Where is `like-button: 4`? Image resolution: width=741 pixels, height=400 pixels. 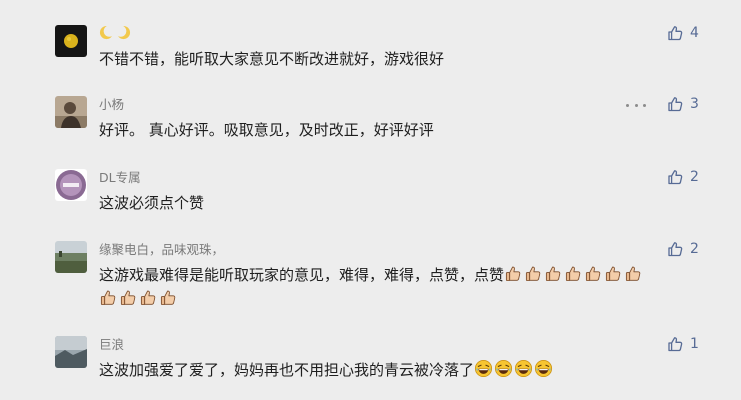
like-button: 4 is located at coordinates (683, 33).